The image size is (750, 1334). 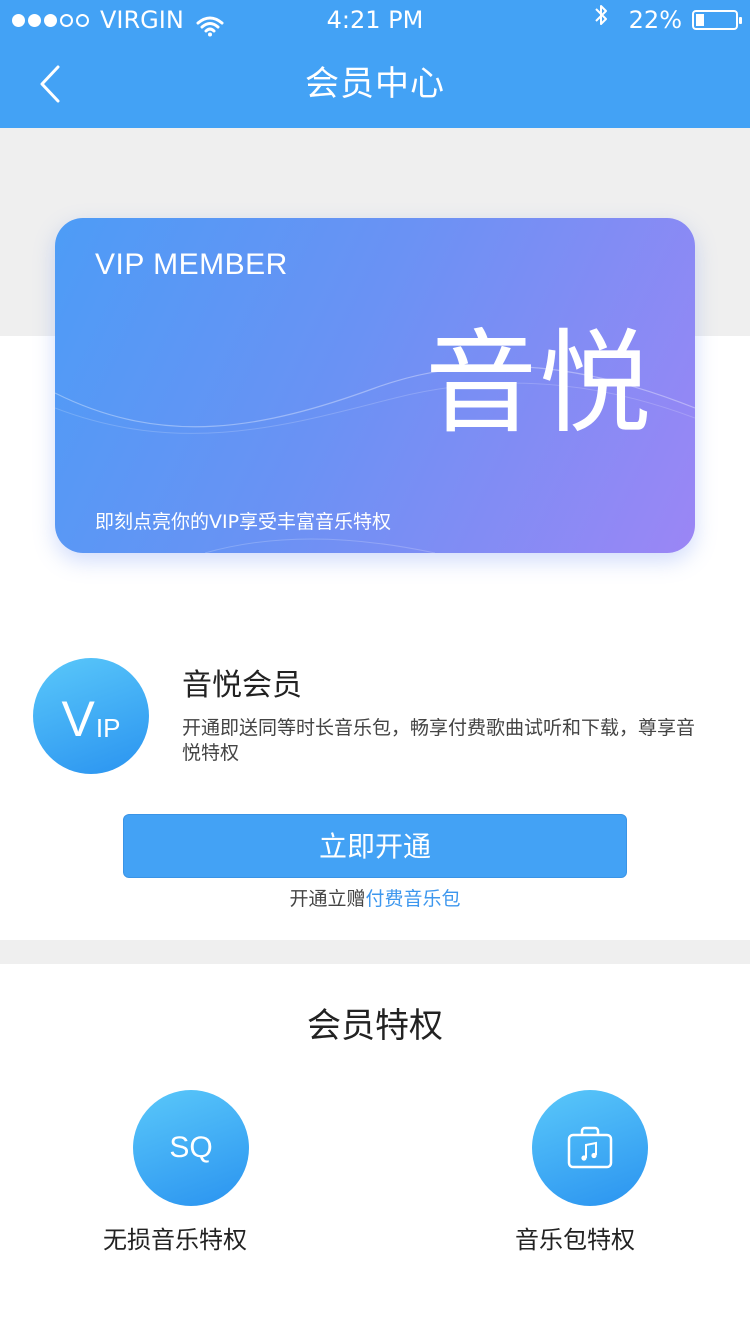 I want to click on status-right: 22%, so click(x=667, y=20).